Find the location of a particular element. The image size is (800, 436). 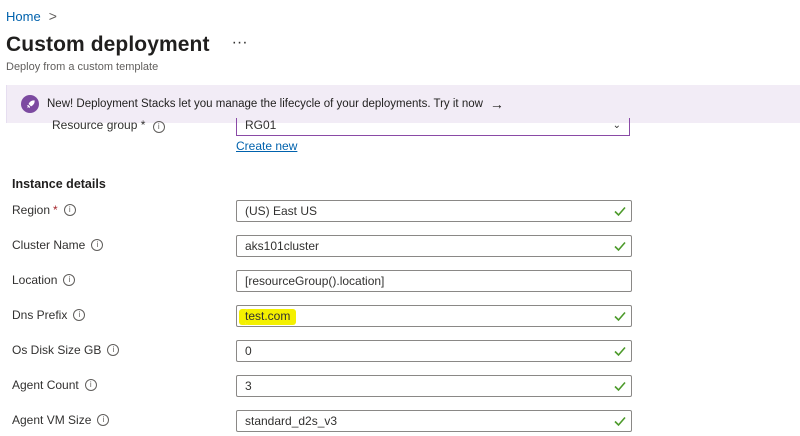

field-label: Location i is located at coordinates (44, 280).